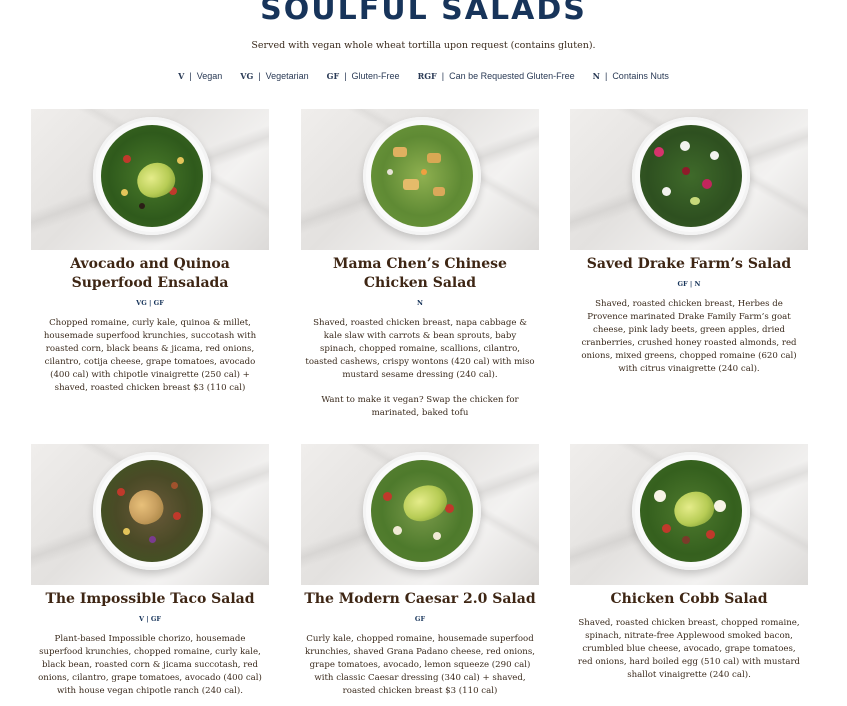 This screenshot has height=706, width=847. What do you see at coordinates (420, 619) in the screenshot?
I see `diet-tags: GF` at bounding box center [420, 619].